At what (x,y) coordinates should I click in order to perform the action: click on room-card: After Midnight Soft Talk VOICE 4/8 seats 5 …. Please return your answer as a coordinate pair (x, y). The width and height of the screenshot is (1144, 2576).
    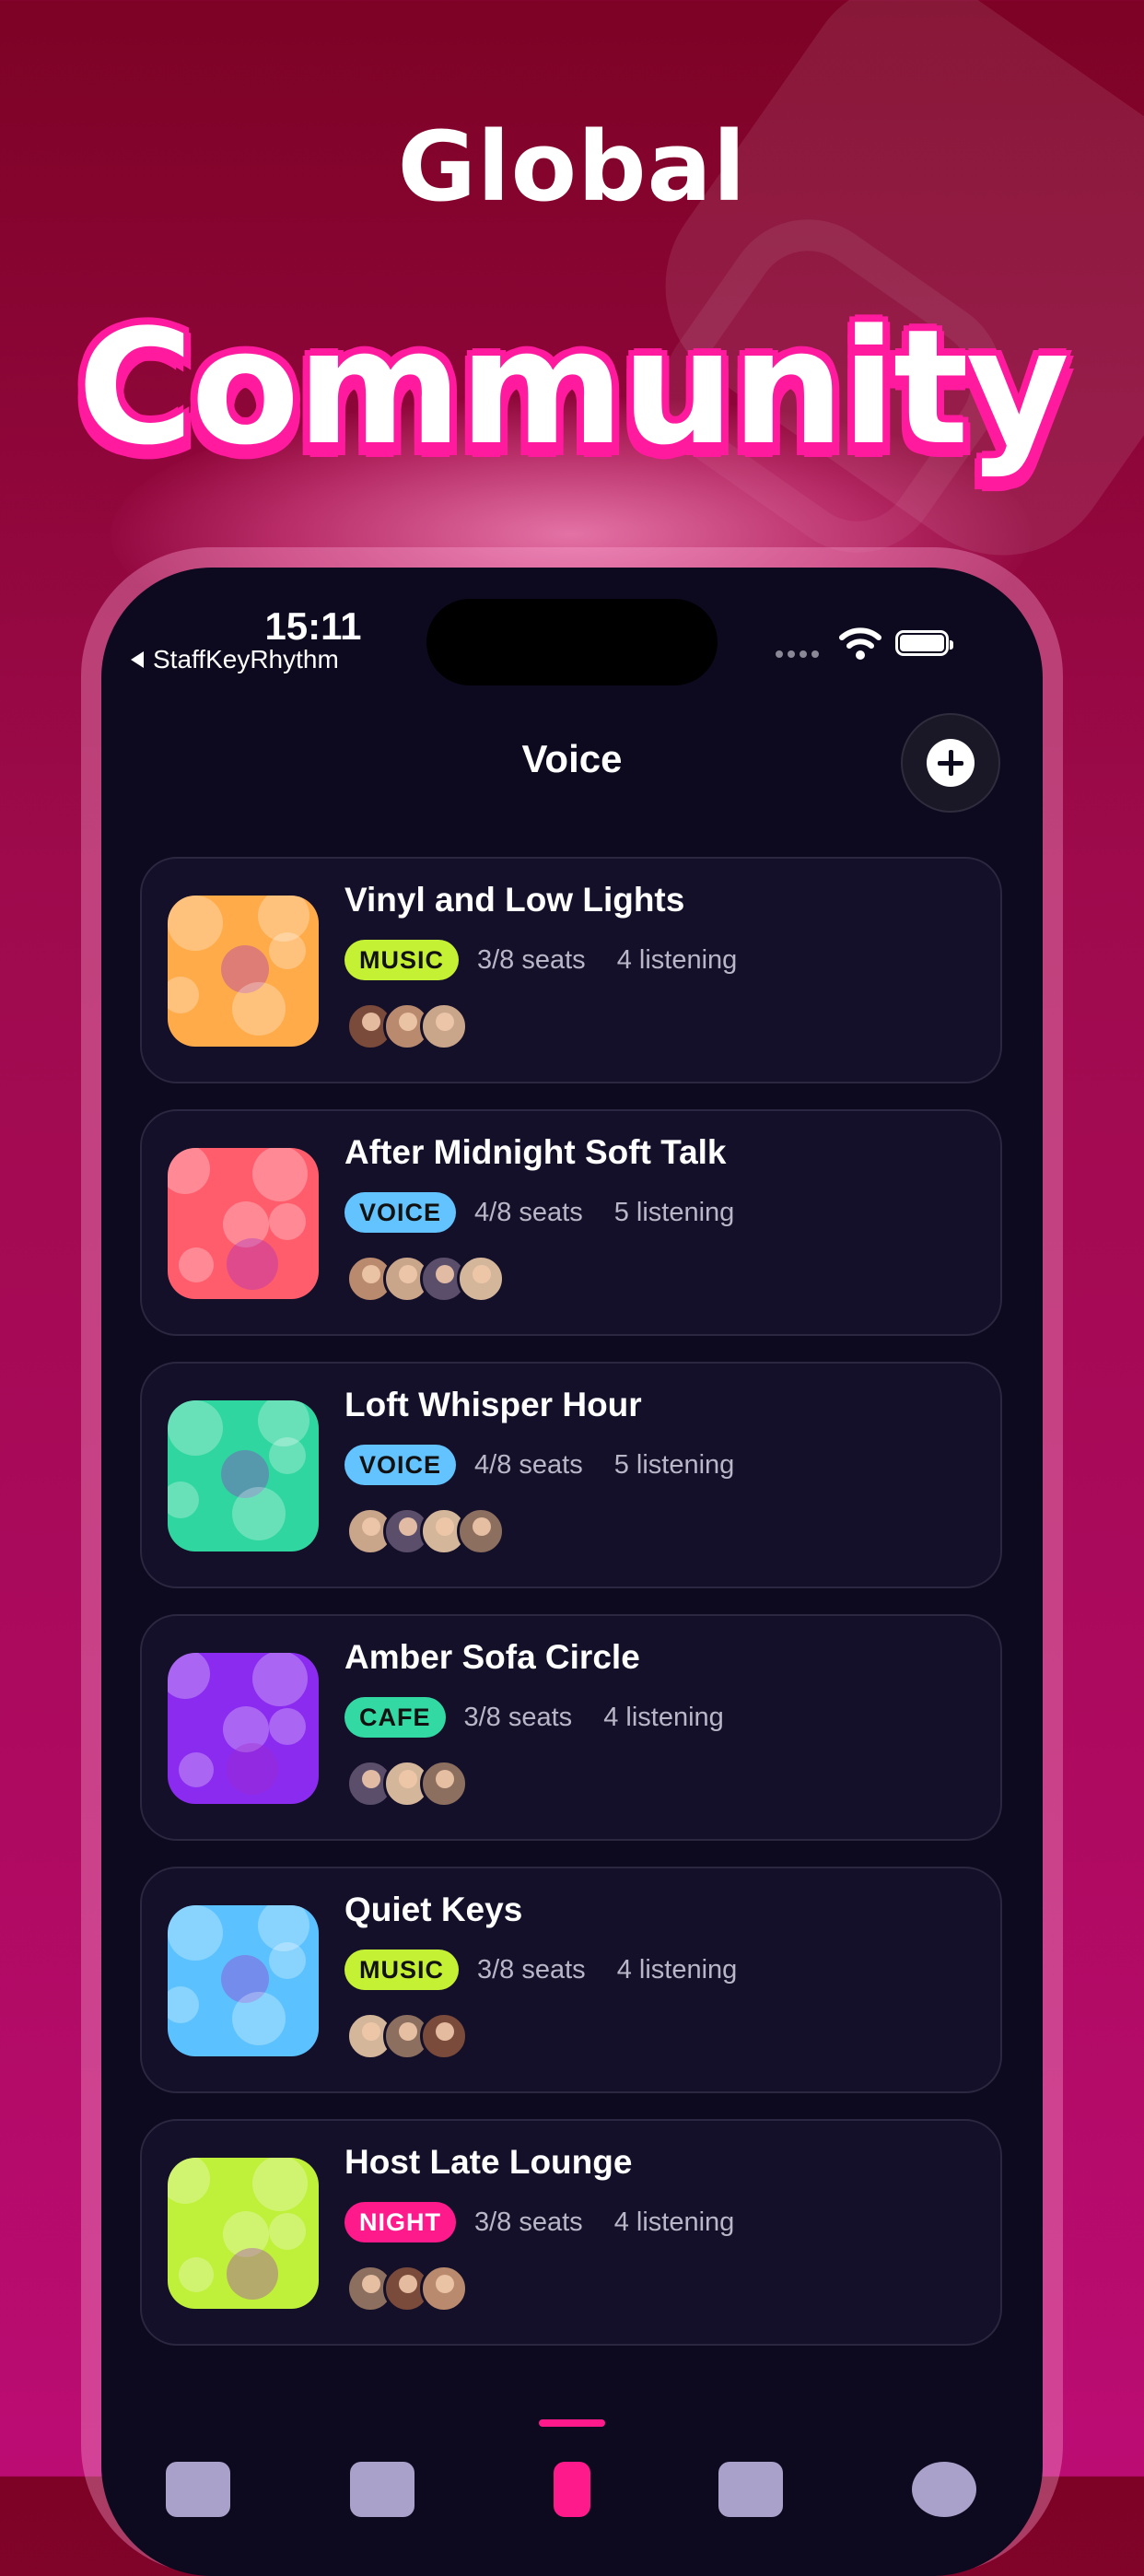
    Looking at the image, I should click on (571, 1222).